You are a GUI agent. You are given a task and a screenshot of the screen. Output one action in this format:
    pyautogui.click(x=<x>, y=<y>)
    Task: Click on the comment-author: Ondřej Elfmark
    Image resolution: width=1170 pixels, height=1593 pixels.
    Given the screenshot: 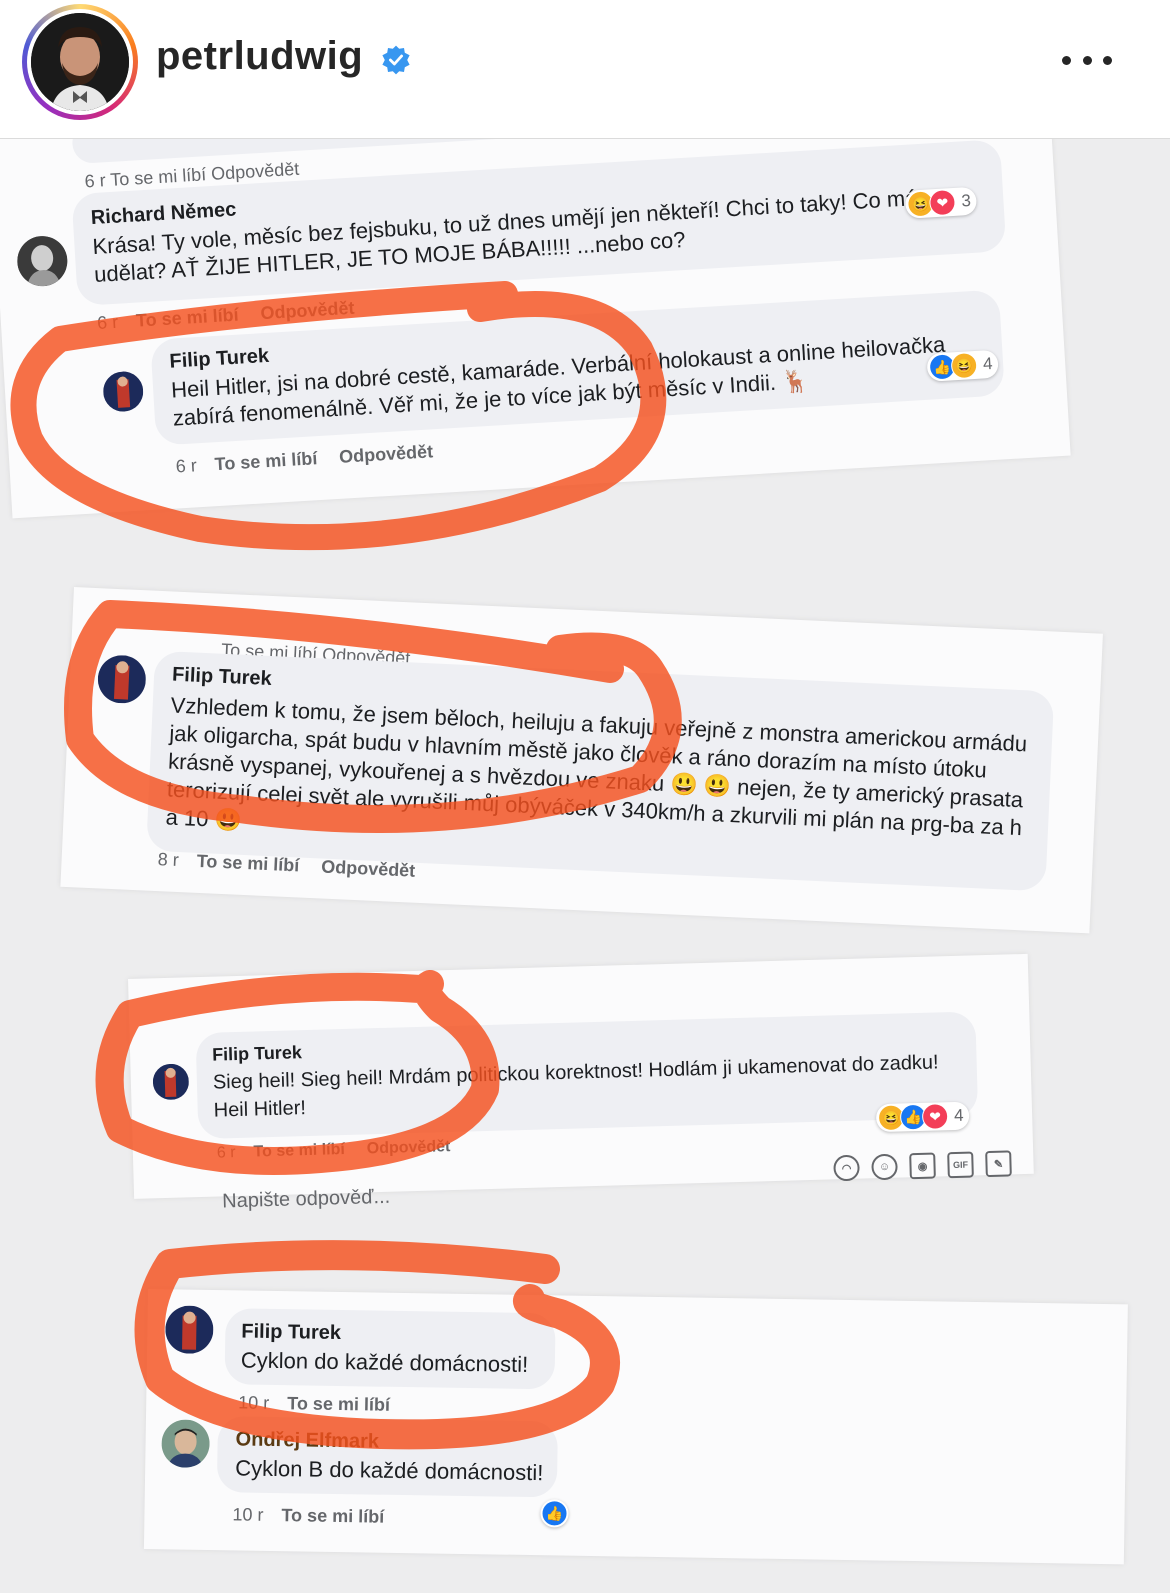 What is the action you would take?
    pyautogui.click(x=307, y=1440)
    